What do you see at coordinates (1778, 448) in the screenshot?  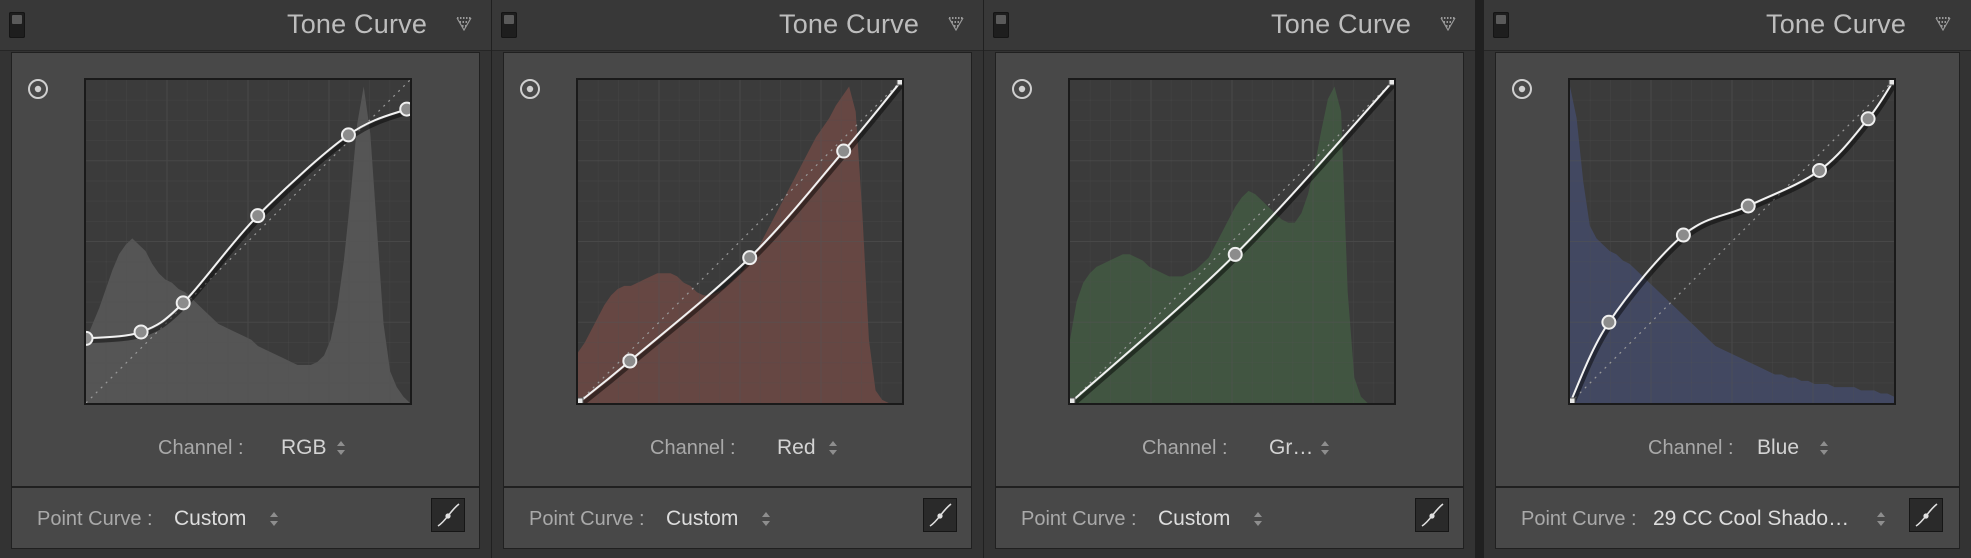 I see `channel-select: Blue` at bounding box center [1778, 448].